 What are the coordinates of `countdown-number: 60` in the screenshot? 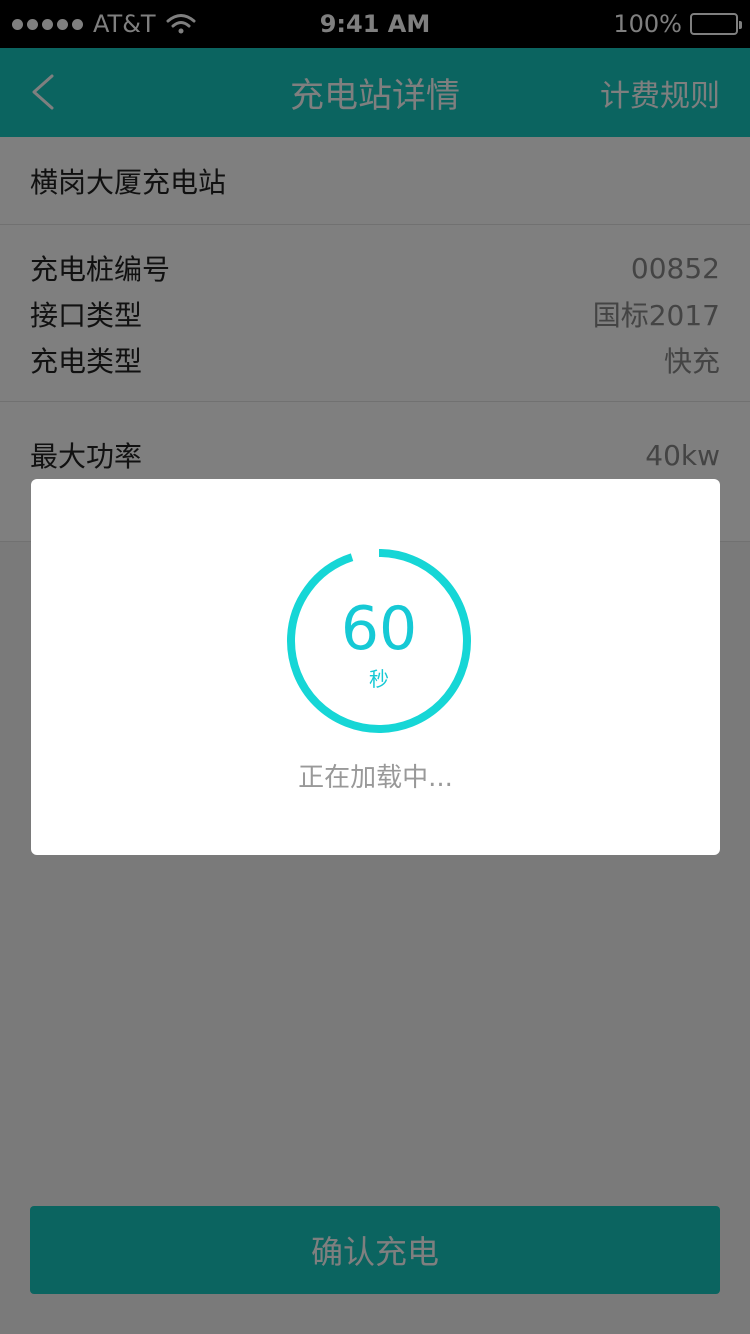 It's located at (379, 629).